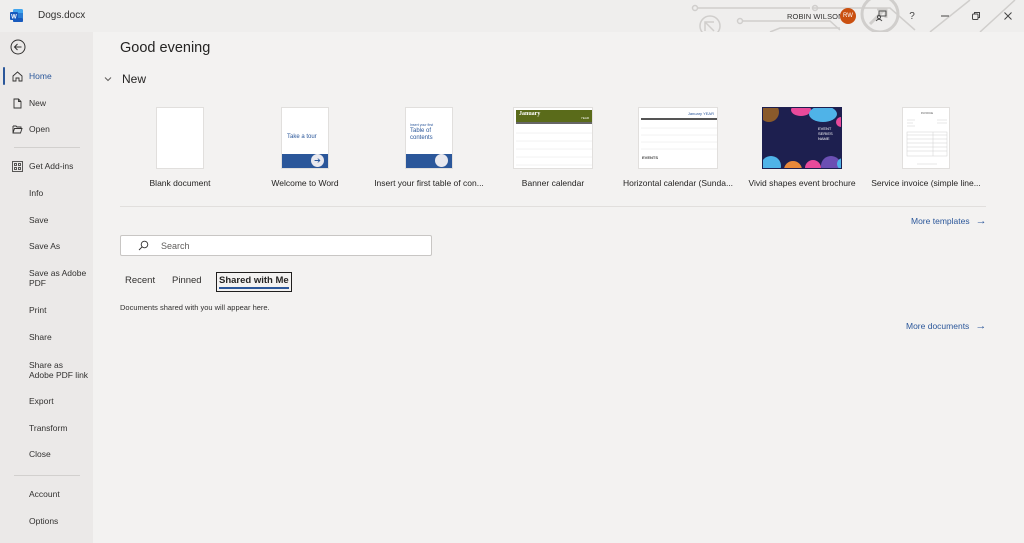 The width and height of the screenshot is (1024, 543). I want to click on tab-label: Recent, so click(140, 280).